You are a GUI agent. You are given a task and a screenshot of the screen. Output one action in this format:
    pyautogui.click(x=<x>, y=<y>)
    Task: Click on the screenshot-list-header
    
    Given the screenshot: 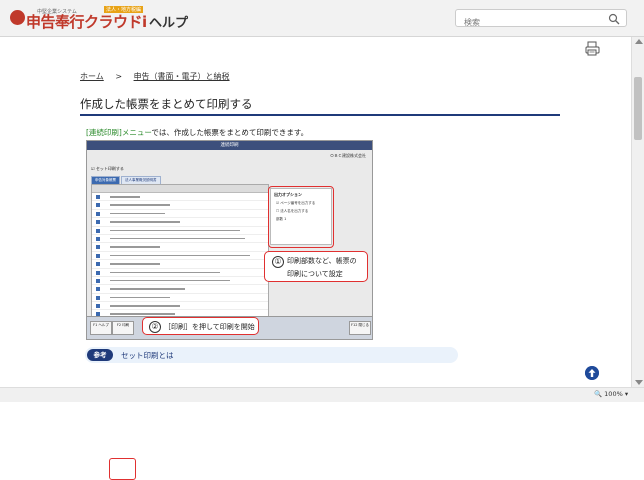 What is the action you would take?
    pyautogui.click(x=180, y=189)
    